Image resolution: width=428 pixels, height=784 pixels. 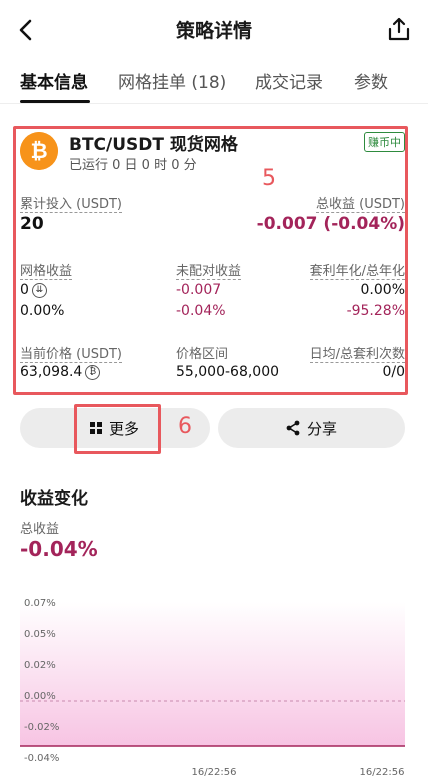 I want to click on grid-profit-value: 0, so click(x=24, y=290).